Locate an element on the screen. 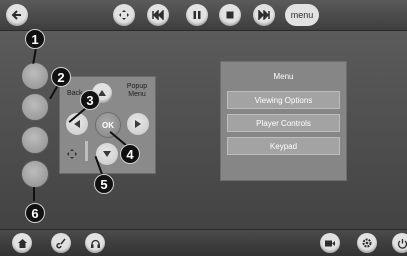 This screenshot has width=407, height=256. pause-button is located at coordinates (197, 15).